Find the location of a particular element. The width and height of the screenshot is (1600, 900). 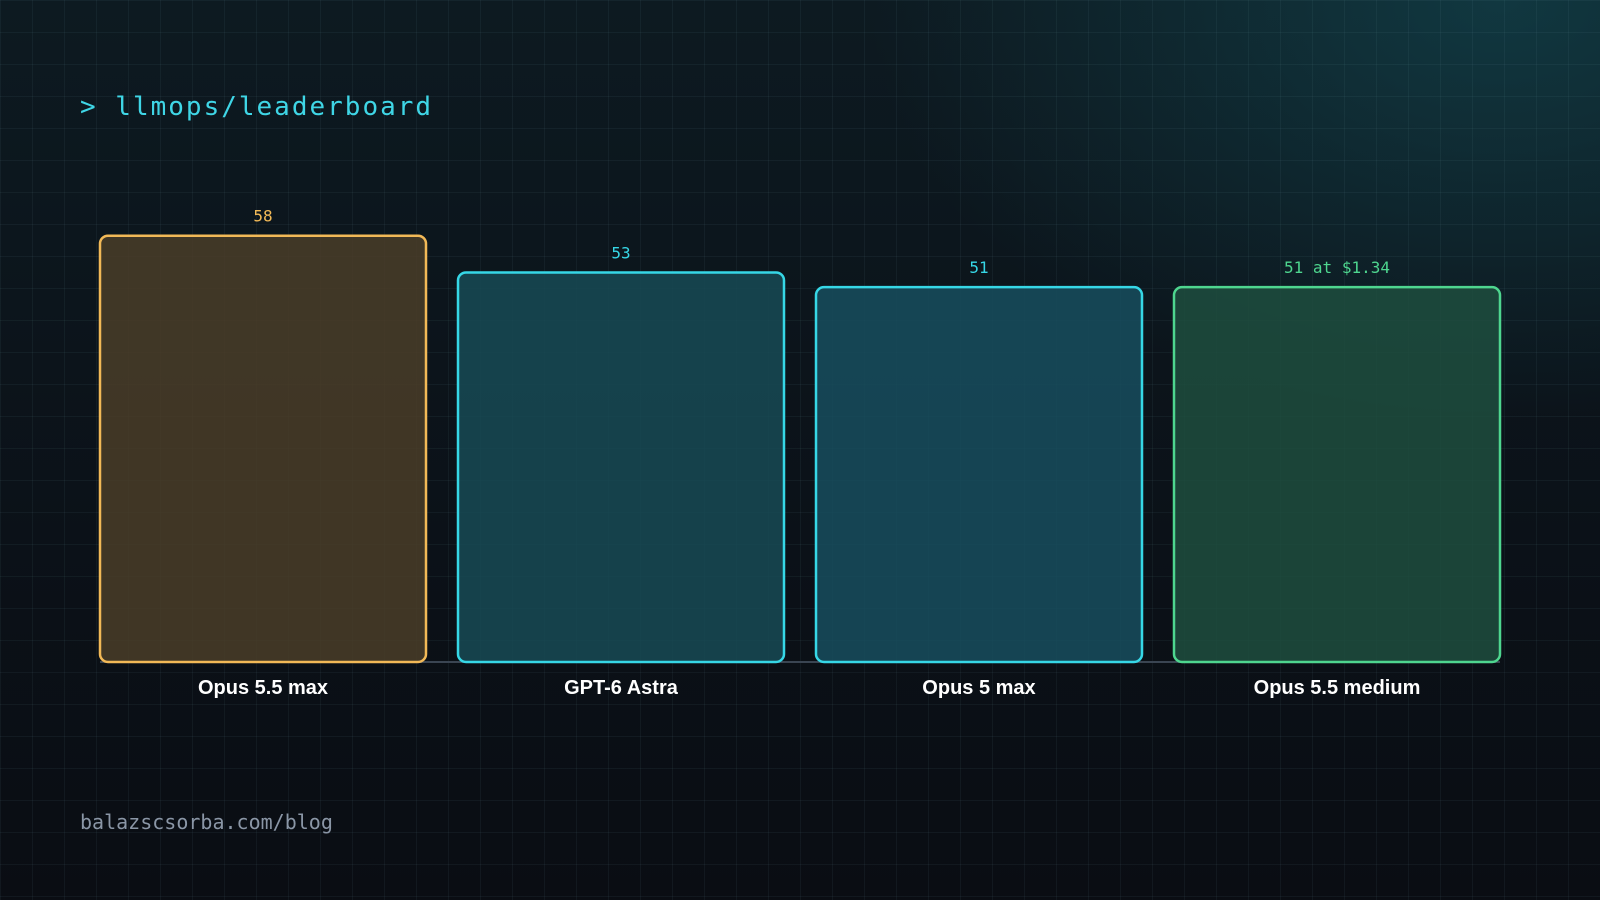

data-label-opus-5-5-medium: 51 at $1.34 is located at coordinates (1337, 267).